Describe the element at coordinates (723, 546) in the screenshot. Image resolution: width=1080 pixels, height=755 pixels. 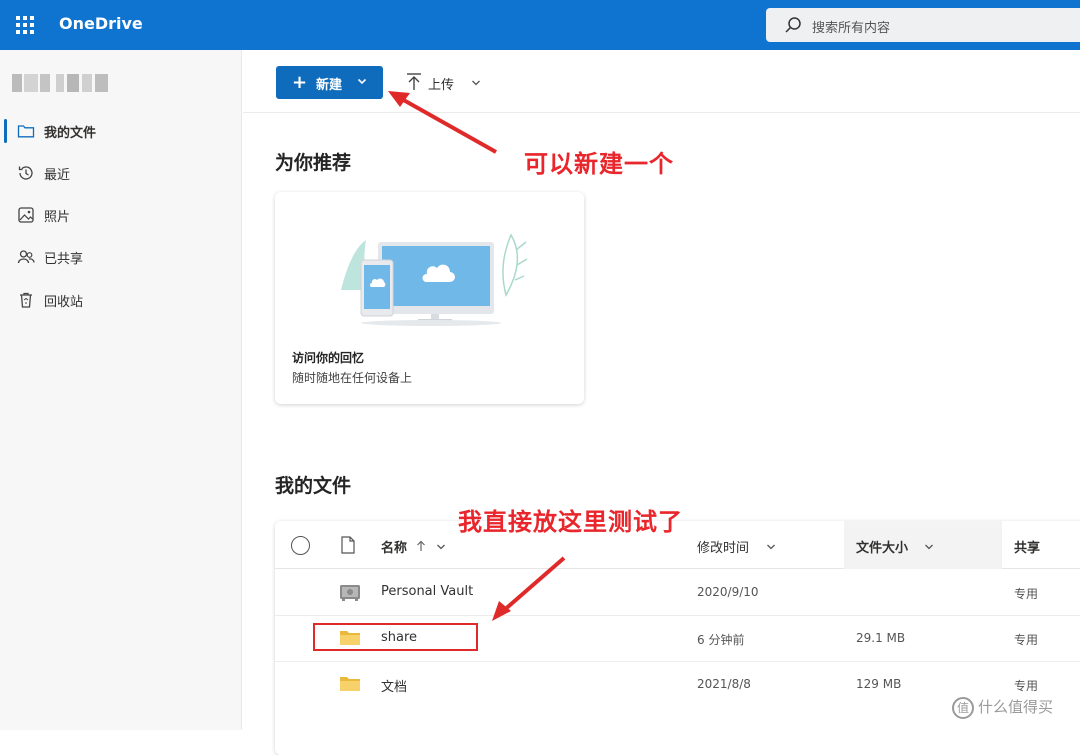
I see `column-header-modified: 修改时间` at that location.